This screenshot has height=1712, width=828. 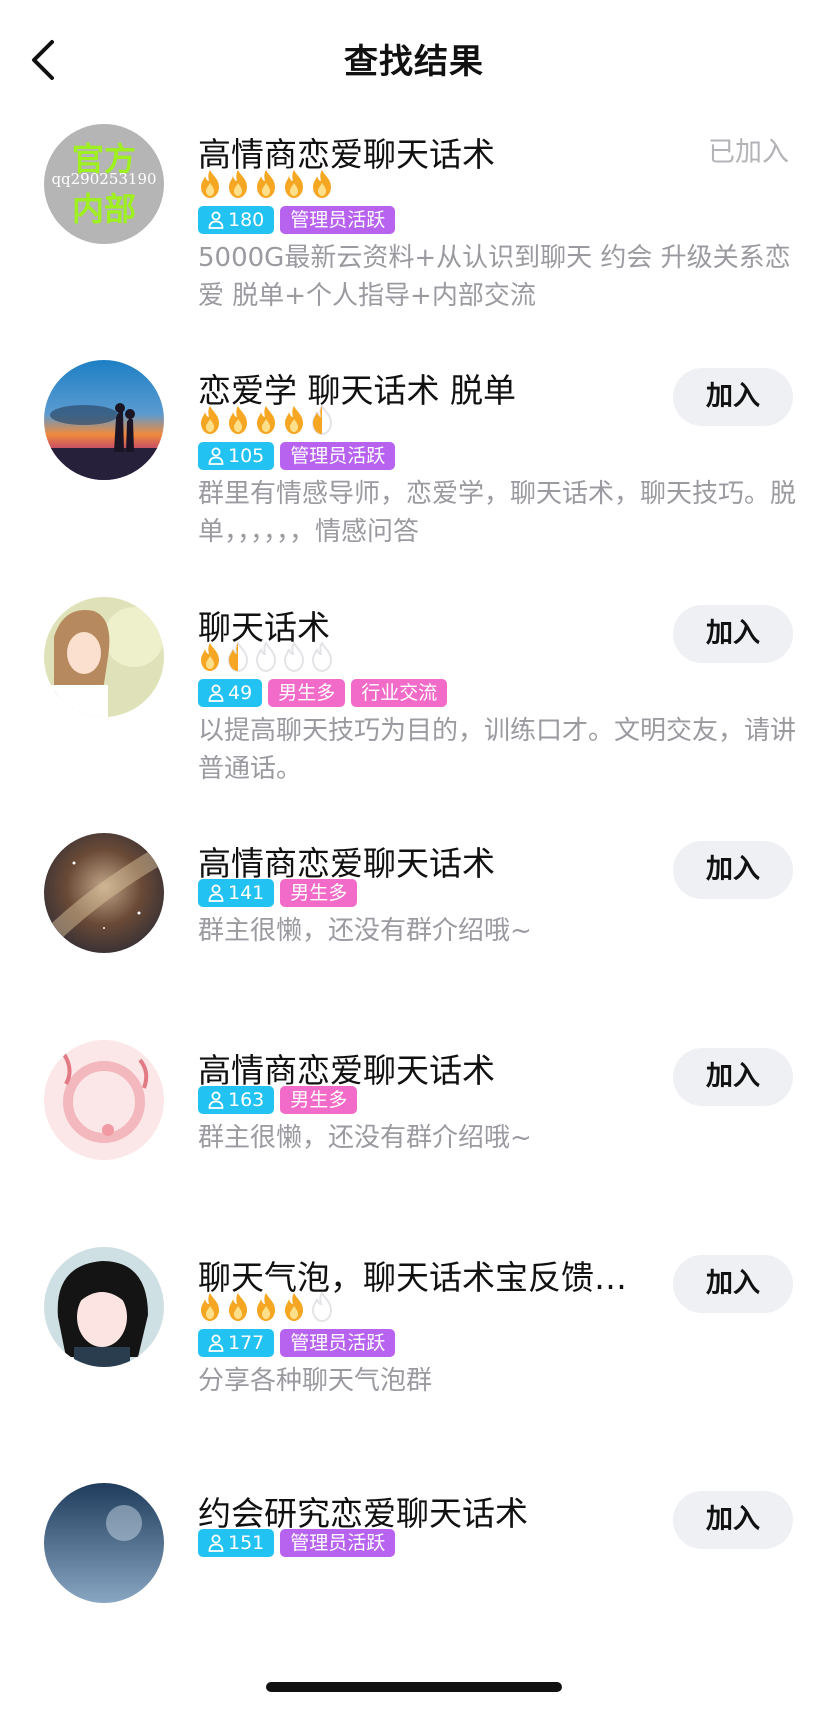 I want to click on member-count: 141, so click(x=246, y=893).